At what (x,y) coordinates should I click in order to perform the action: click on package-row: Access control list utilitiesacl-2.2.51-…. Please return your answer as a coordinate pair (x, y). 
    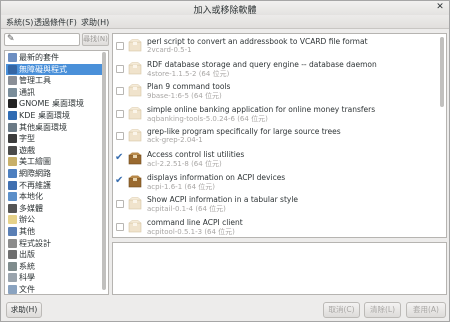
    Looking at the image, I should click on (275, 159).